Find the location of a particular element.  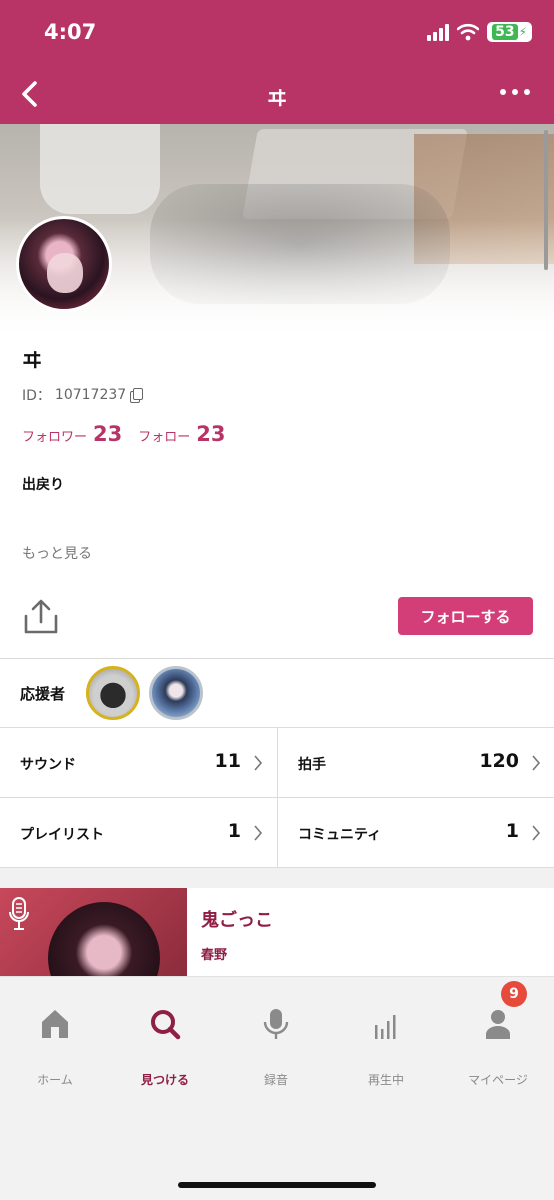

avatar is located at coordinates (64, 264).